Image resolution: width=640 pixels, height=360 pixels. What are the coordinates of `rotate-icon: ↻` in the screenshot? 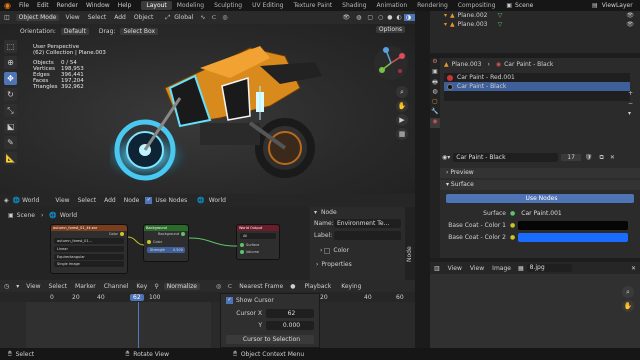 It's located at (10, 94).